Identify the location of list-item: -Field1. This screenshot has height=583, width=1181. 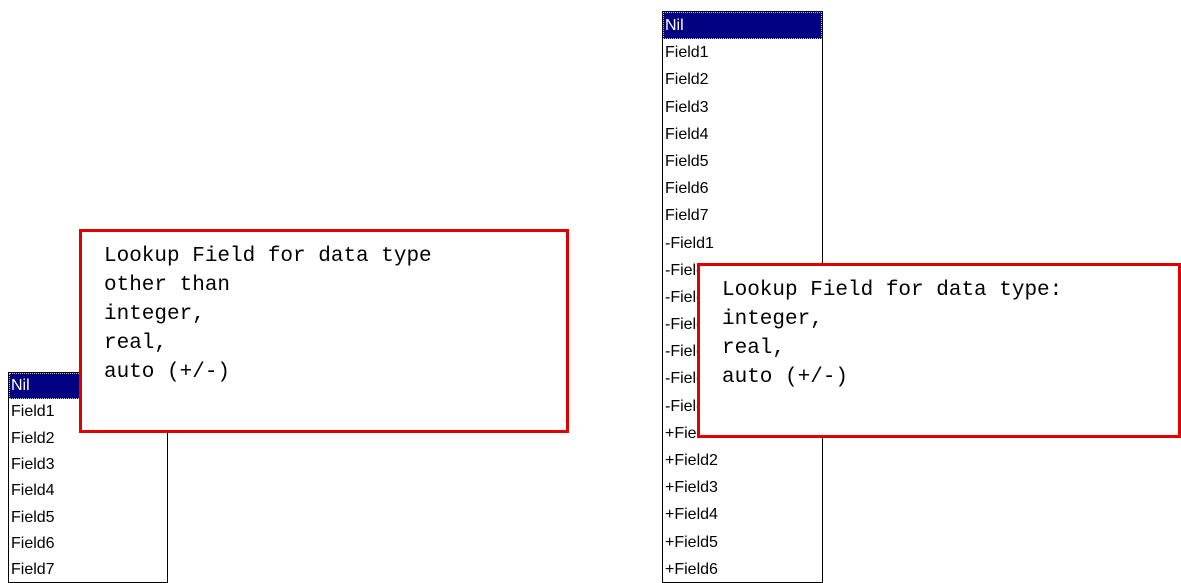
(742, 243).